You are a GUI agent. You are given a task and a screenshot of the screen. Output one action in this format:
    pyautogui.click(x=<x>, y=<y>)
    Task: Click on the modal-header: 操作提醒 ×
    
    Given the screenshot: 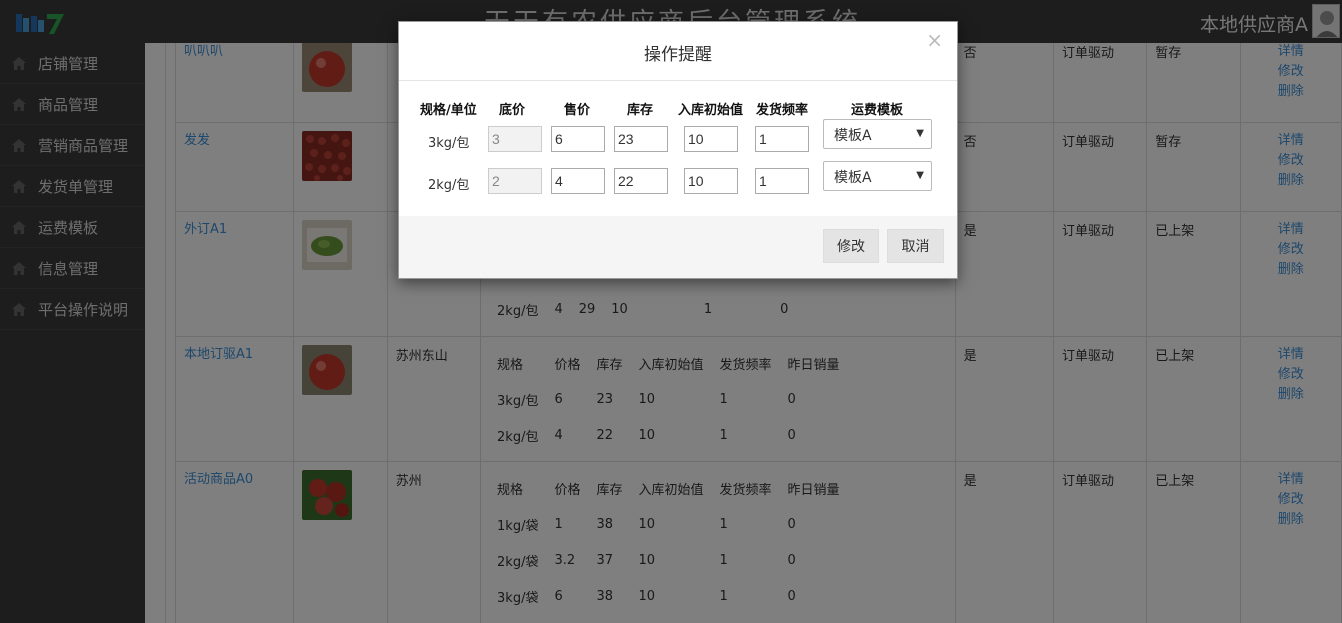 What is the action you would take?
    pyautogui.click(x=678, y=51)
    